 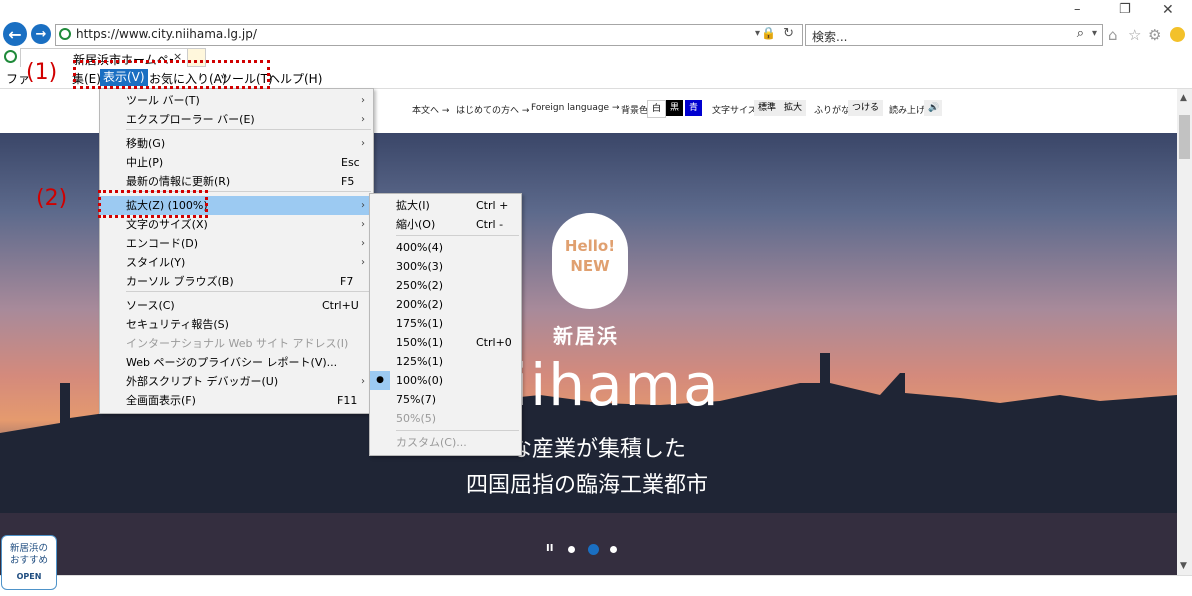 I want to click on speaker-icon: 🔊, so click(x=933, y=108).